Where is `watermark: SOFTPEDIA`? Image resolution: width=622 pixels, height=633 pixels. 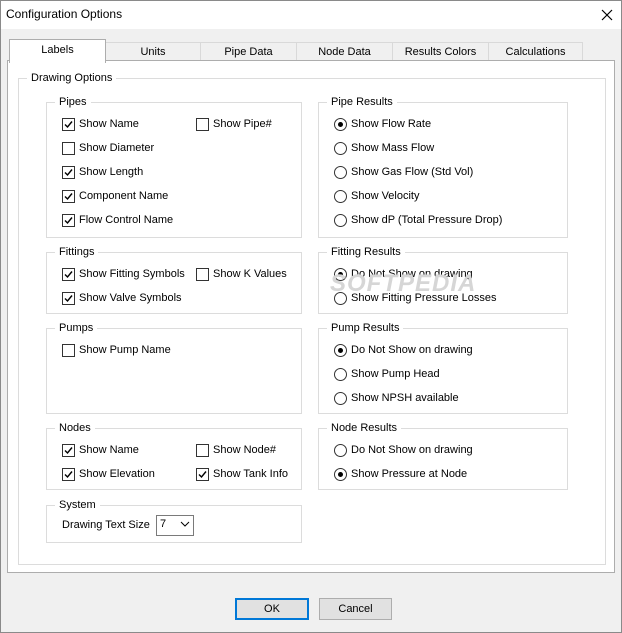 watermark: SOFTPEDIA is located at coordinates (403, 283).